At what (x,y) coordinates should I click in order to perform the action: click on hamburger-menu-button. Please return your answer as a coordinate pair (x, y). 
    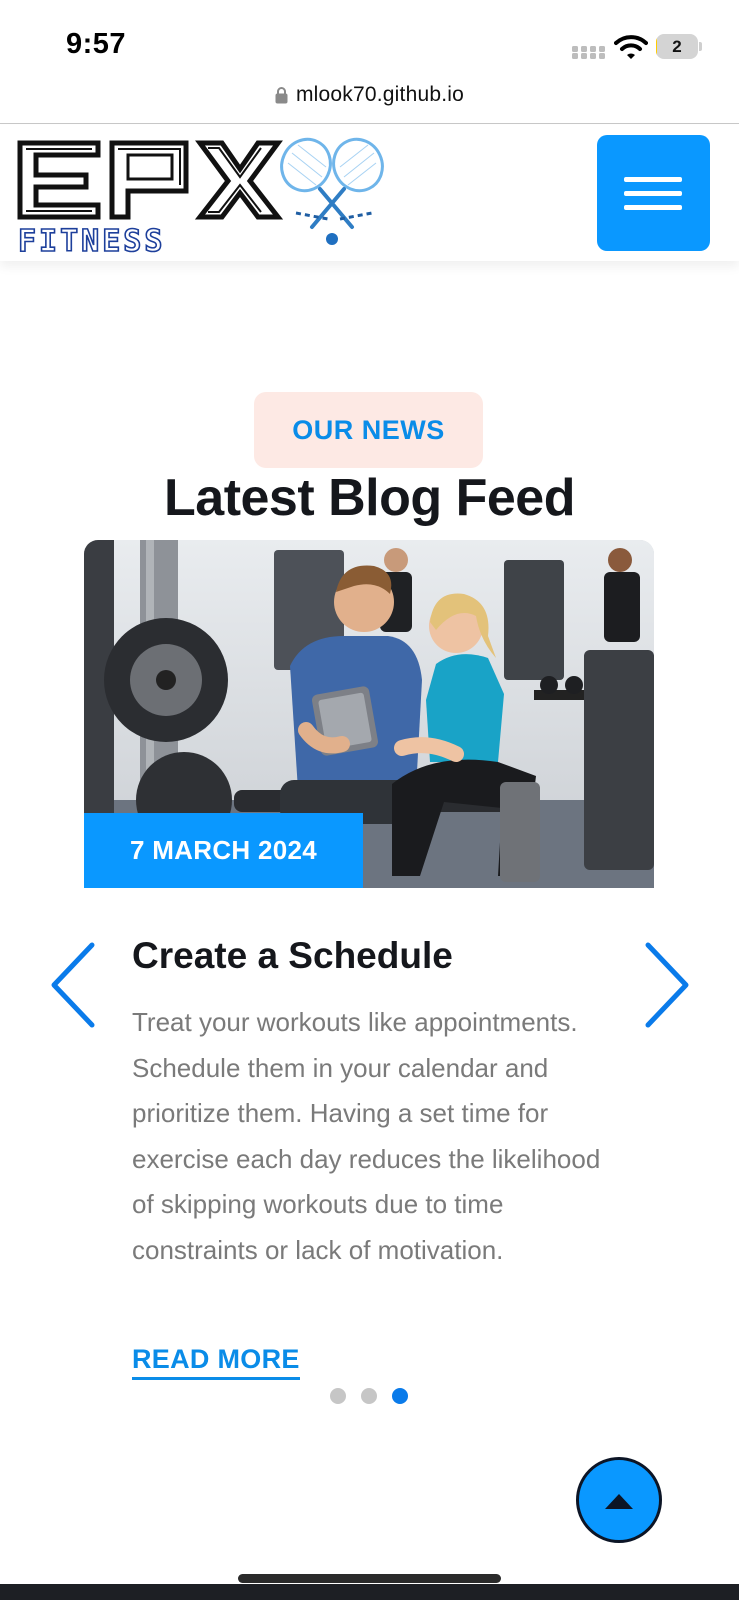
    Looking at the image, I should click on (653, 193).